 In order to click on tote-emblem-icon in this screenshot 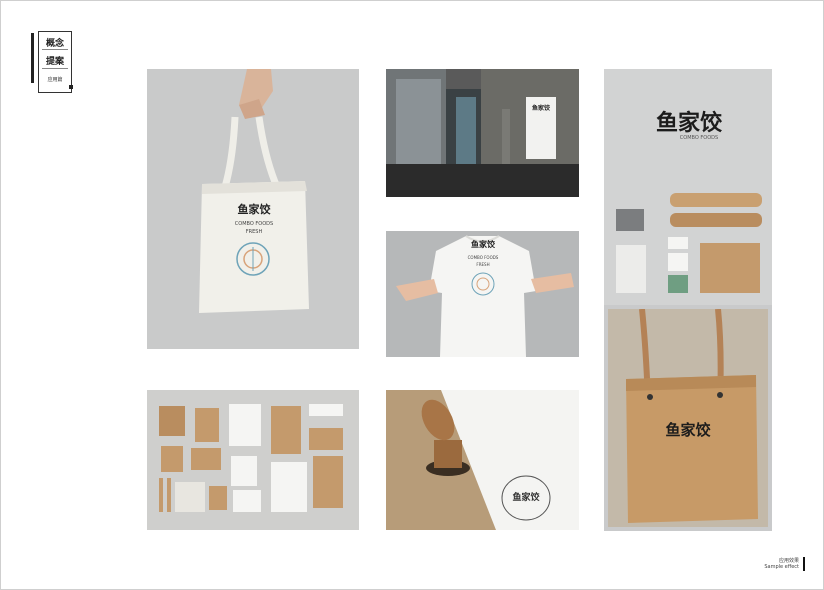, I will do `click(253, 259)`.